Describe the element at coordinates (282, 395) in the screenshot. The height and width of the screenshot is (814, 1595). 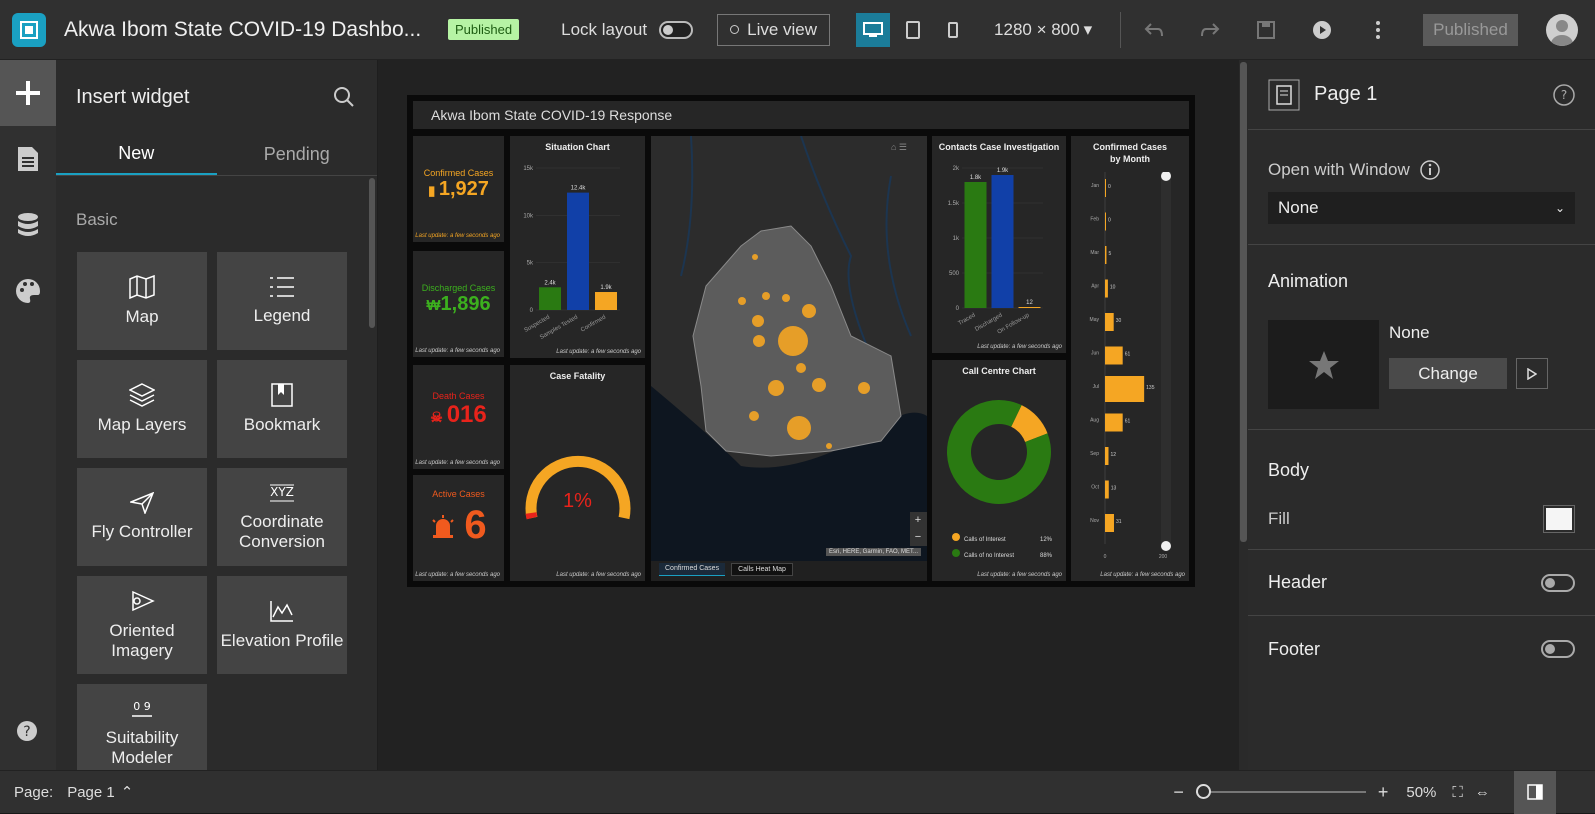
I see `bookmark-icon` at that location.